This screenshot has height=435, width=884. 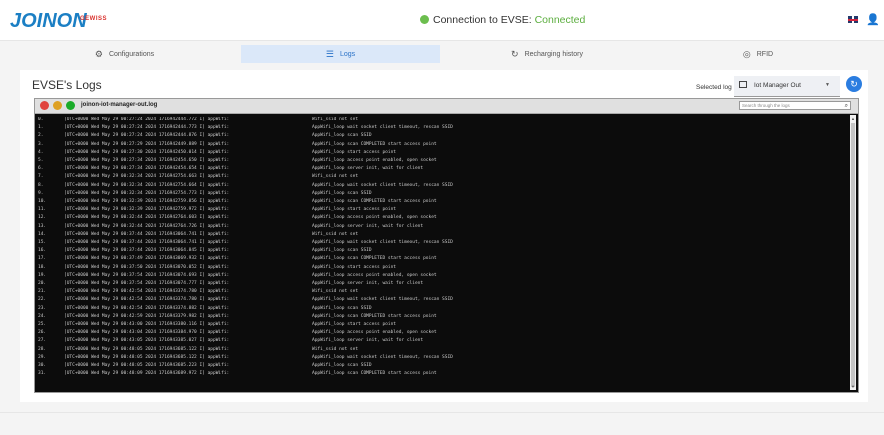 What do you see at coordinates (560, 20) in the screenshot?
I see `connection-value: Connected` at bounding box center [560, 20].